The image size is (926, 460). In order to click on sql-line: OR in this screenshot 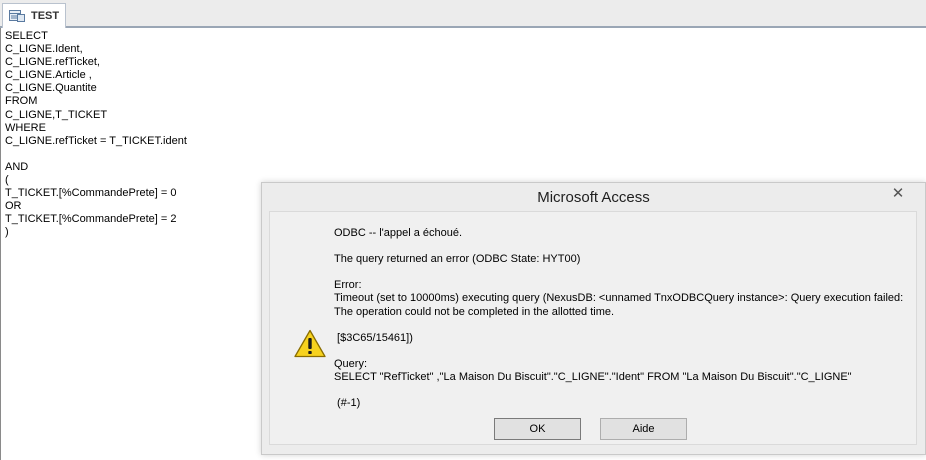, I will do `click(13, 206)`.